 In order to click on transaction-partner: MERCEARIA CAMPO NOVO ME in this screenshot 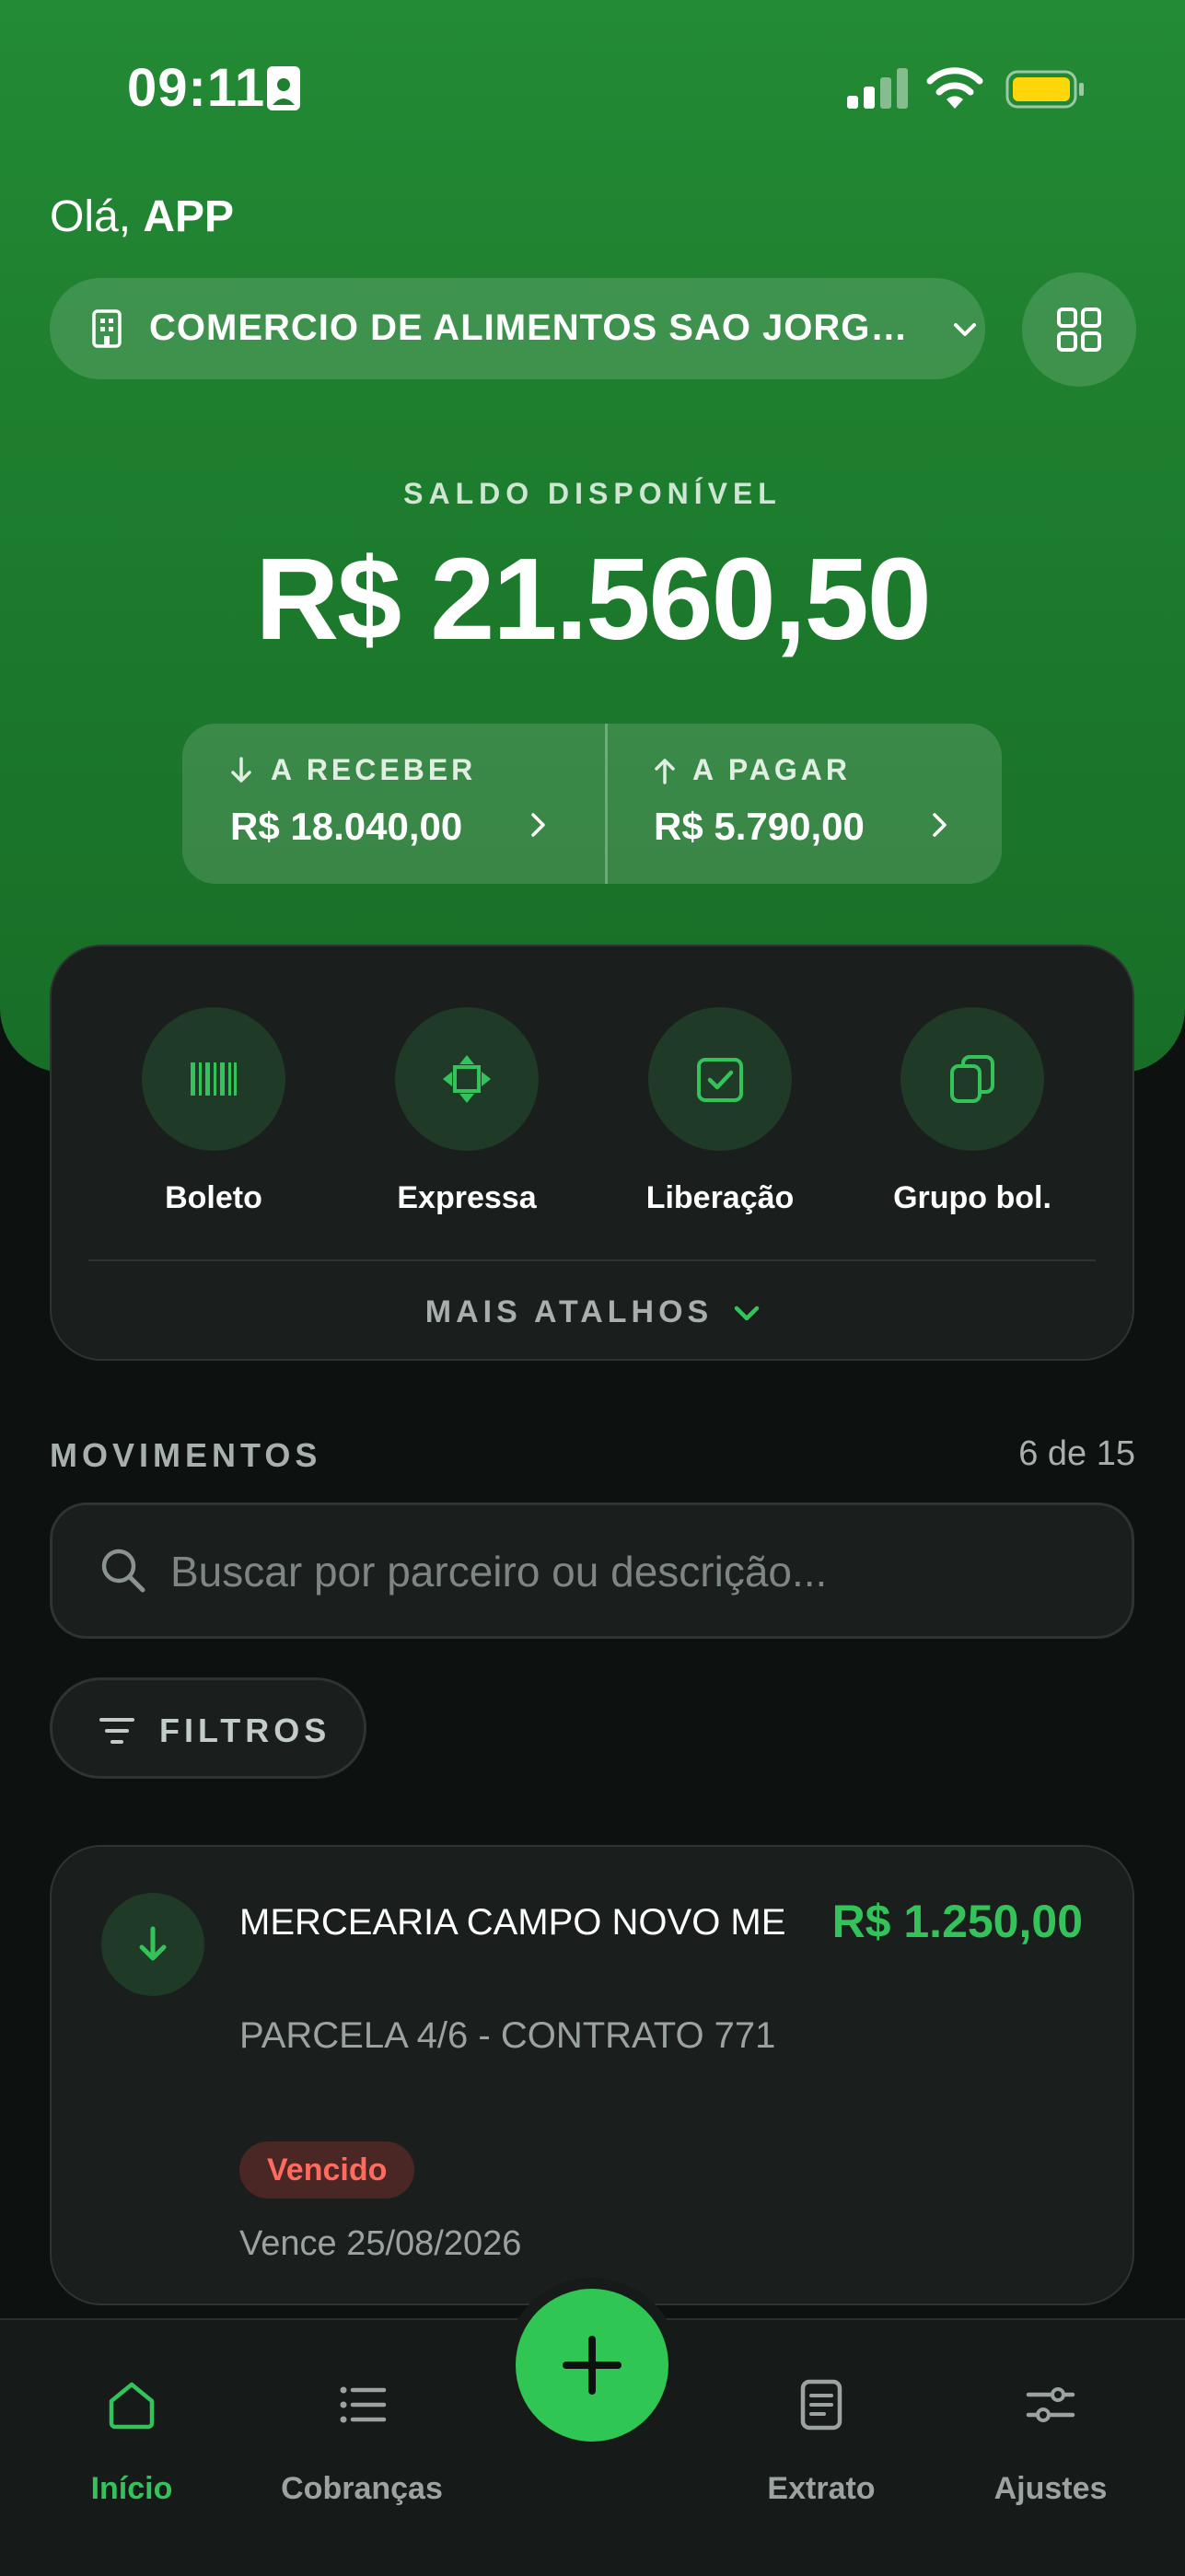, I will do `click(512, 1922)`.